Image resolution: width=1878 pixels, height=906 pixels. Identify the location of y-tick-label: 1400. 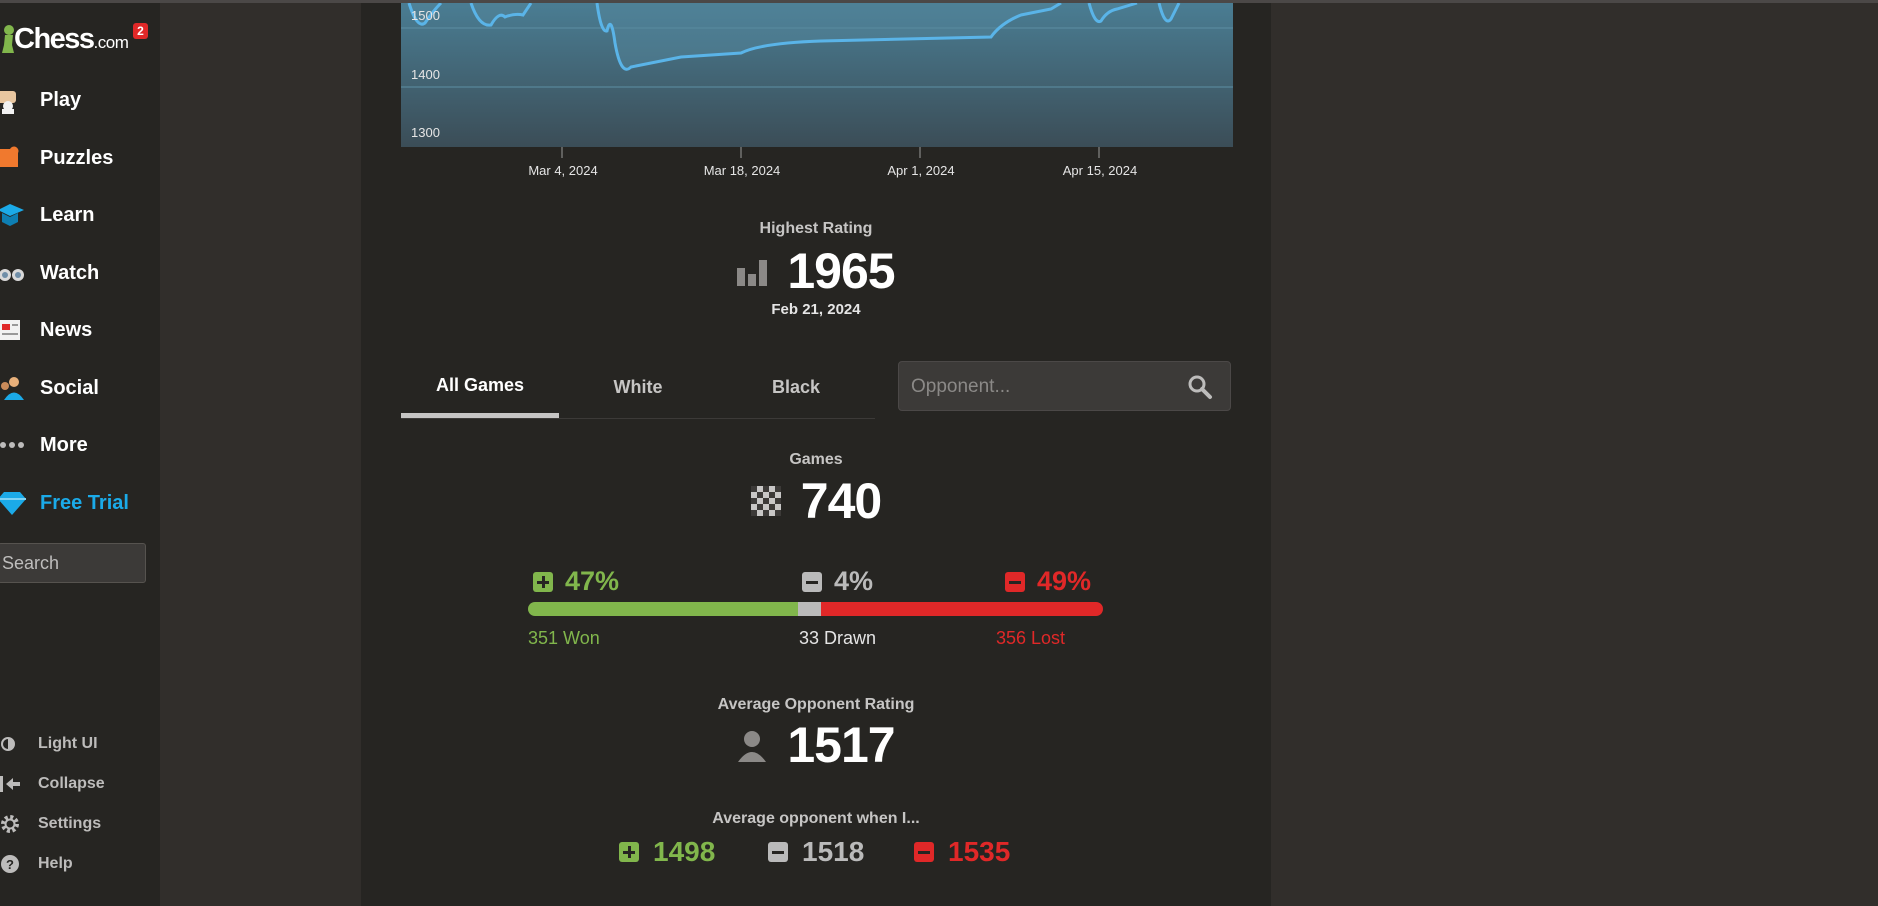
(425, 74).